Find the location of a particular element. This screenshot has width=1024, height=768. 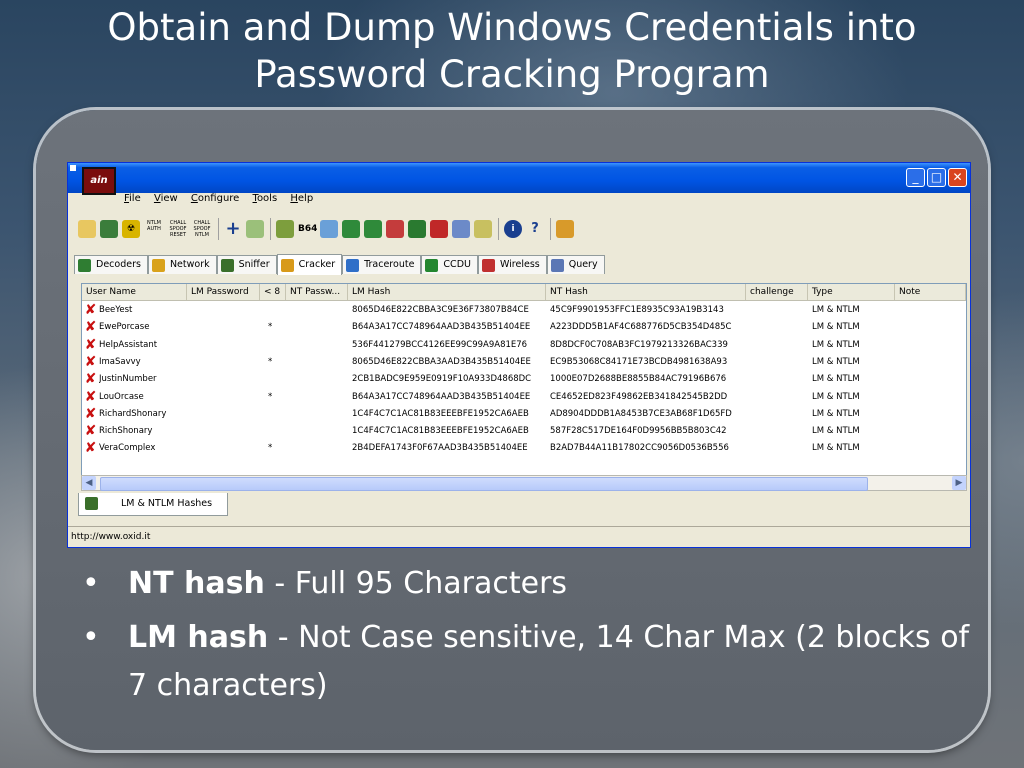

table-cell: BeeYest is located at coordinates (116, 310).